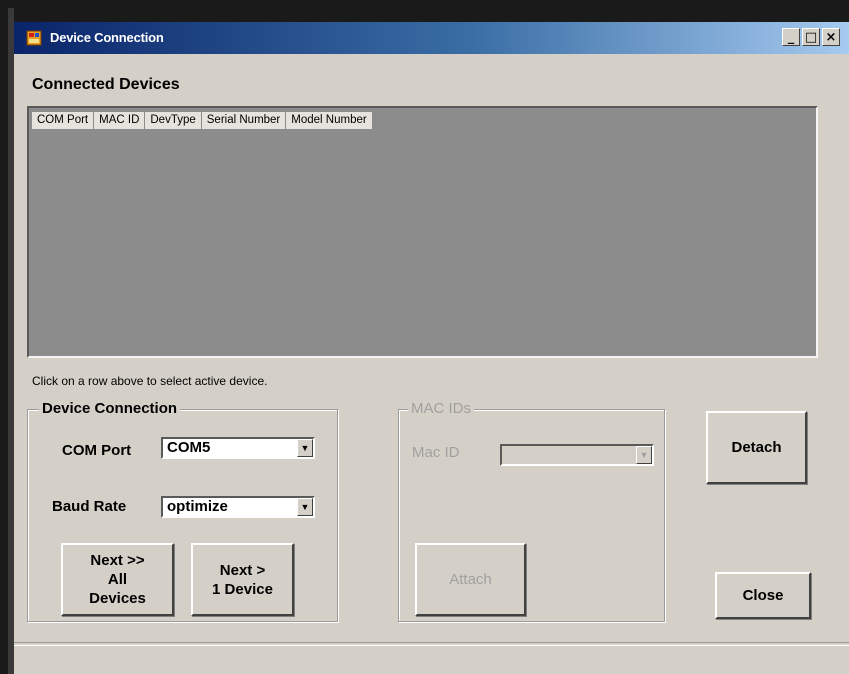  What do you see at coordinates (107, 37) in the screenshot?
I see `window-title: Device Connection` at bounding box center [107, 37].